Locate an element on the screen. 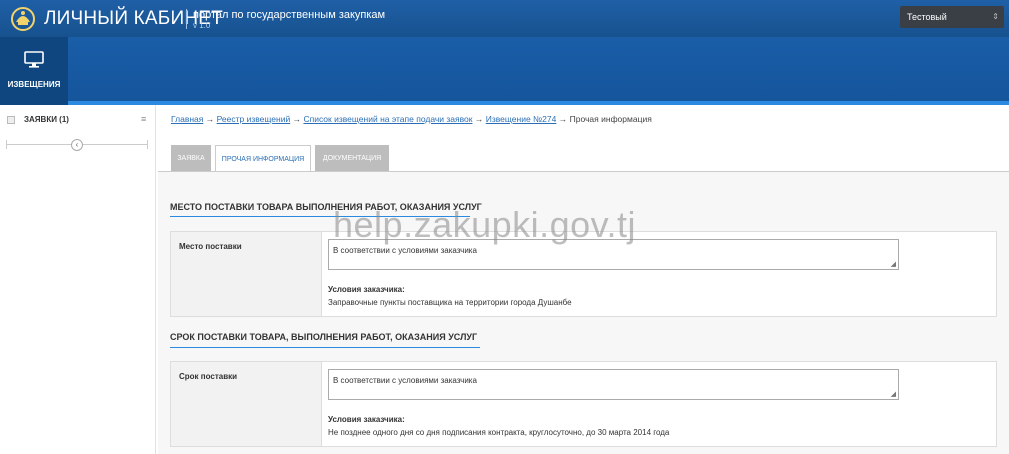 The width and height of the screenshot is (1009, 454). field-label-delivery-place: Место поставки is located at coordinates (246, 274).